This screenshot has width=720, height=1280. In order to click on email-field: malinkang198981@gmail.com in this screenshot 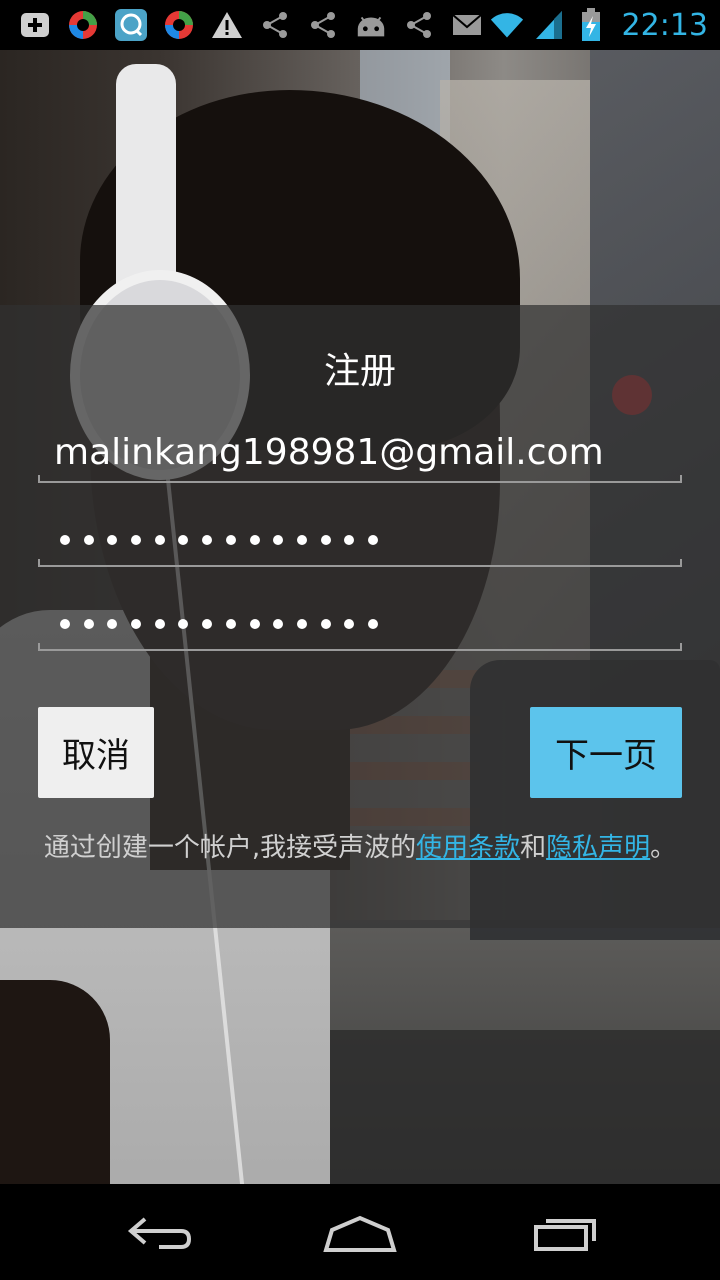, I will do `click(360, 453)`.